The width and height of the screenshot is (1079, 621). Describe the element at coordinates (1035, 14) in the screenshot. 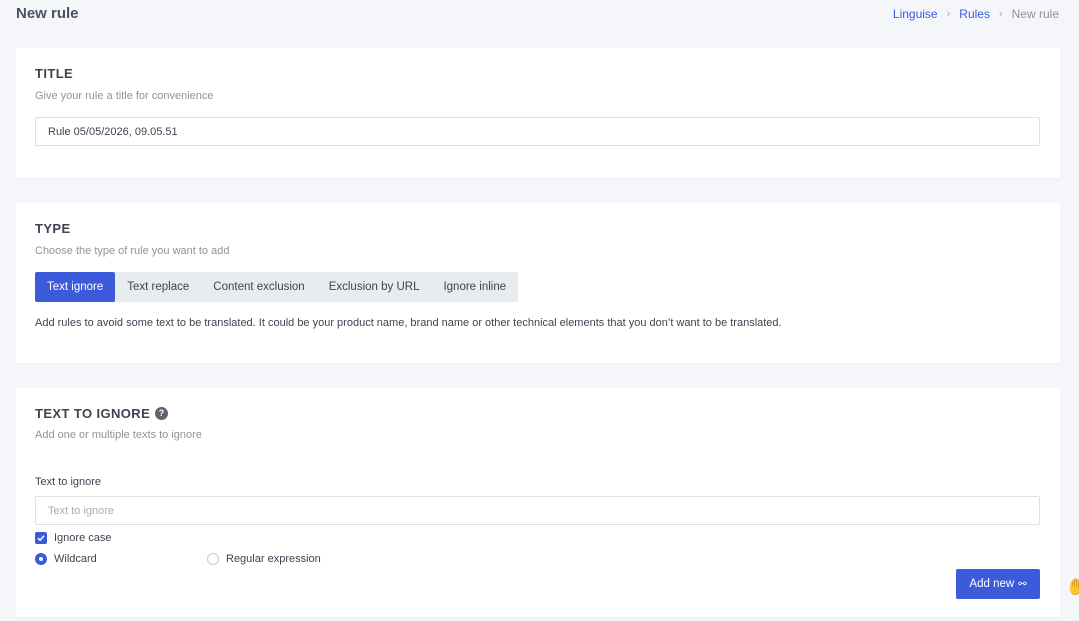

I see `breadcrumb-current: New rule` at that location.